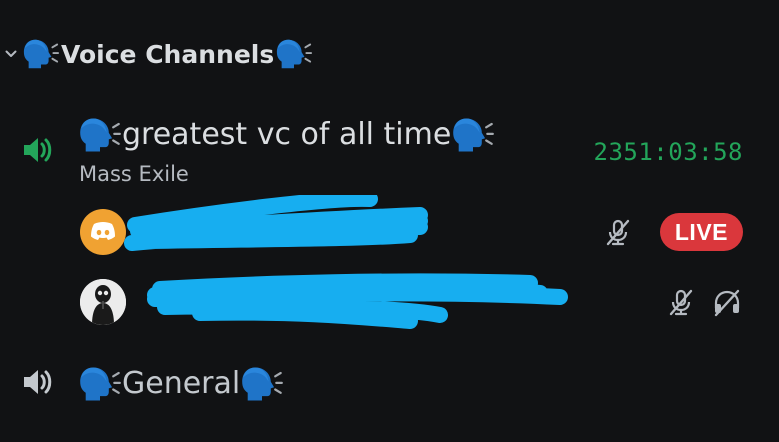 Image resolution: width=779 pixels, height=442 pixels. I want to click on channel-name-text: General, so click(181, 383).